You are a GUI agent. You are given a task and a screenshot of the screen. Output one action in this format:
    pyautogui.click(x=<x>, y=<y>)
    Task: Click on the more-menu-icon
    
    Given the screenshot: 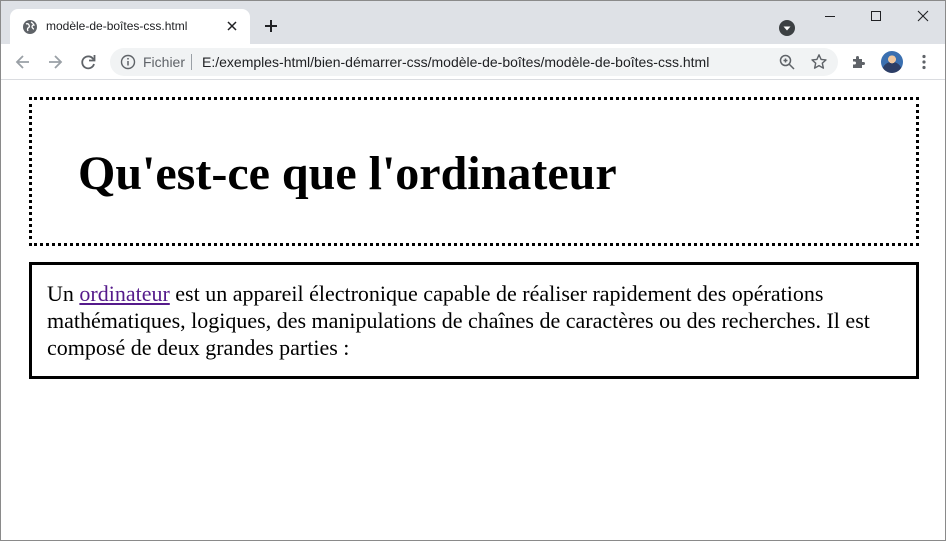 What is the action you would take?
    pyautogui.click(x=924, y=62)
    